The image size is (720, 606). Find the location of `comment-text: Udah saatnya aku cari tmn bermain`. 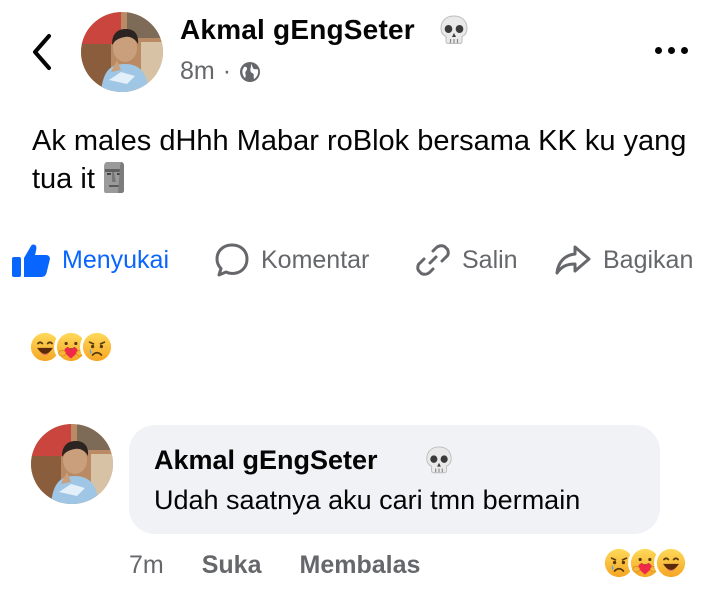

comment-text: Udah saatnya aku cari tmn bermain is located at coordinates (367, 500).